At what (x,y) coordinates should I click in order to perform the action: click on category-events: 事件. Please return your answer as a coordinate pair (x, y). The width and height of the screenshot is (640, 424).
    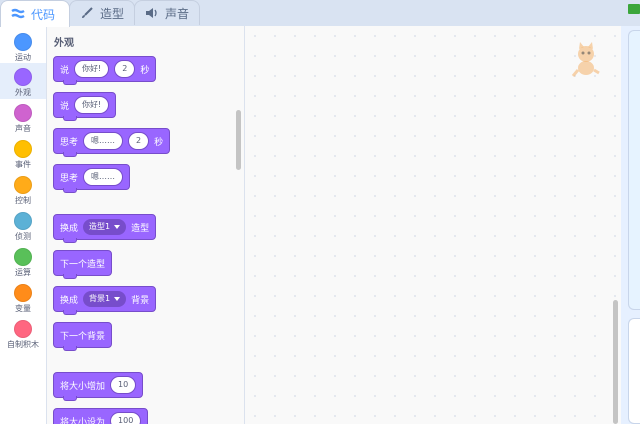
    Looking at the image, I should click on (23, 153).